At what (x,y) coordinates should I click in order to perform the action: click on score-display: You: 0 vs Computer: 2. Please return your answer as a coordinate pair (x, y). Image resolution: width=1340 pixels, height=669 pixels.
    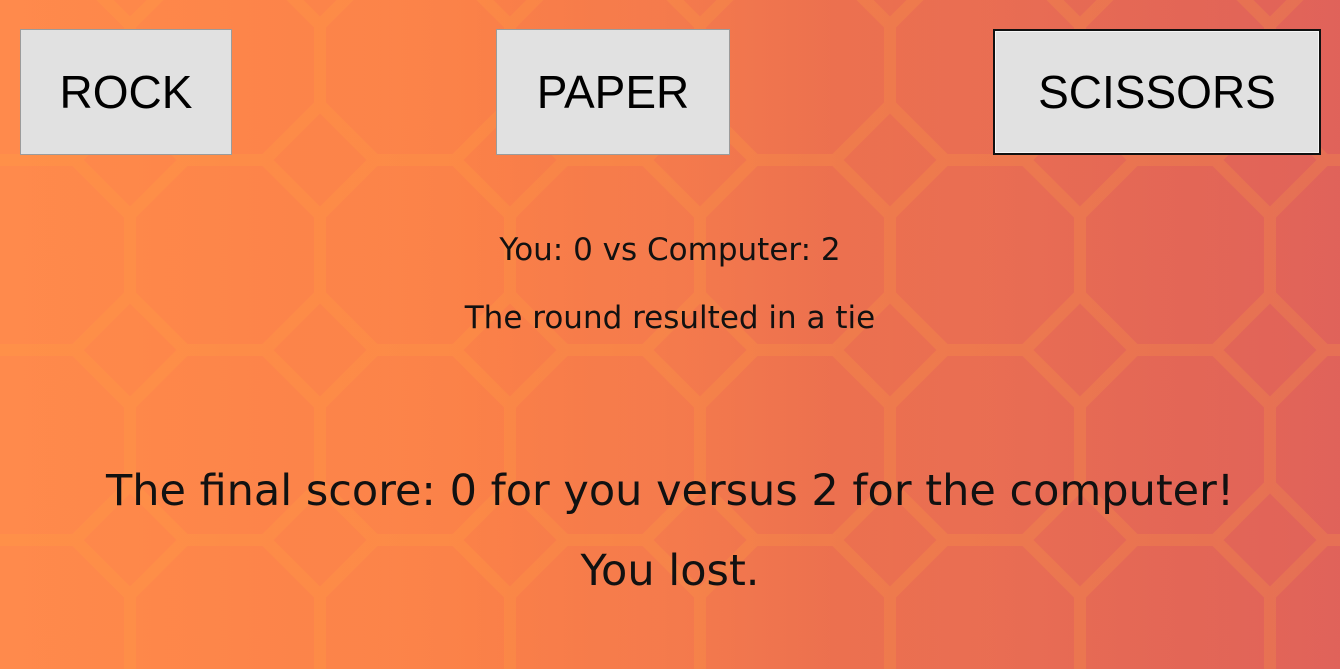
    Looking at the image, I should click on (670, 250).